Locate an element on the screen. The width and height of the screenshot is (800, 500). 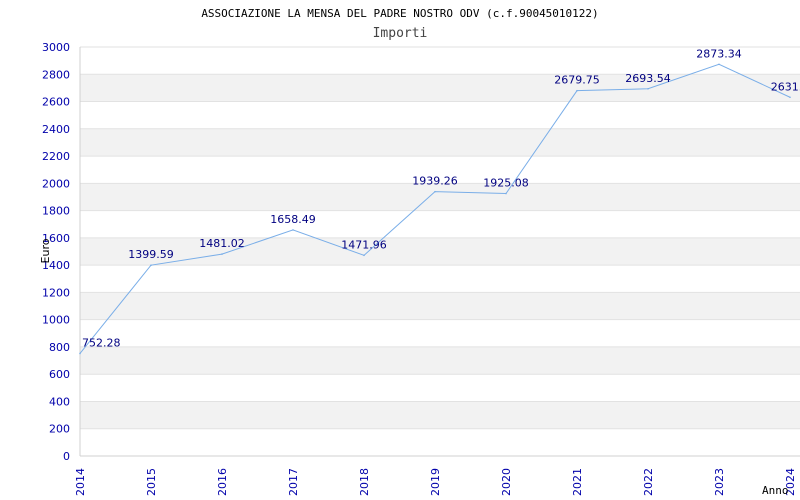
data-label: 2679.75 is located at coordinates (577, 80).